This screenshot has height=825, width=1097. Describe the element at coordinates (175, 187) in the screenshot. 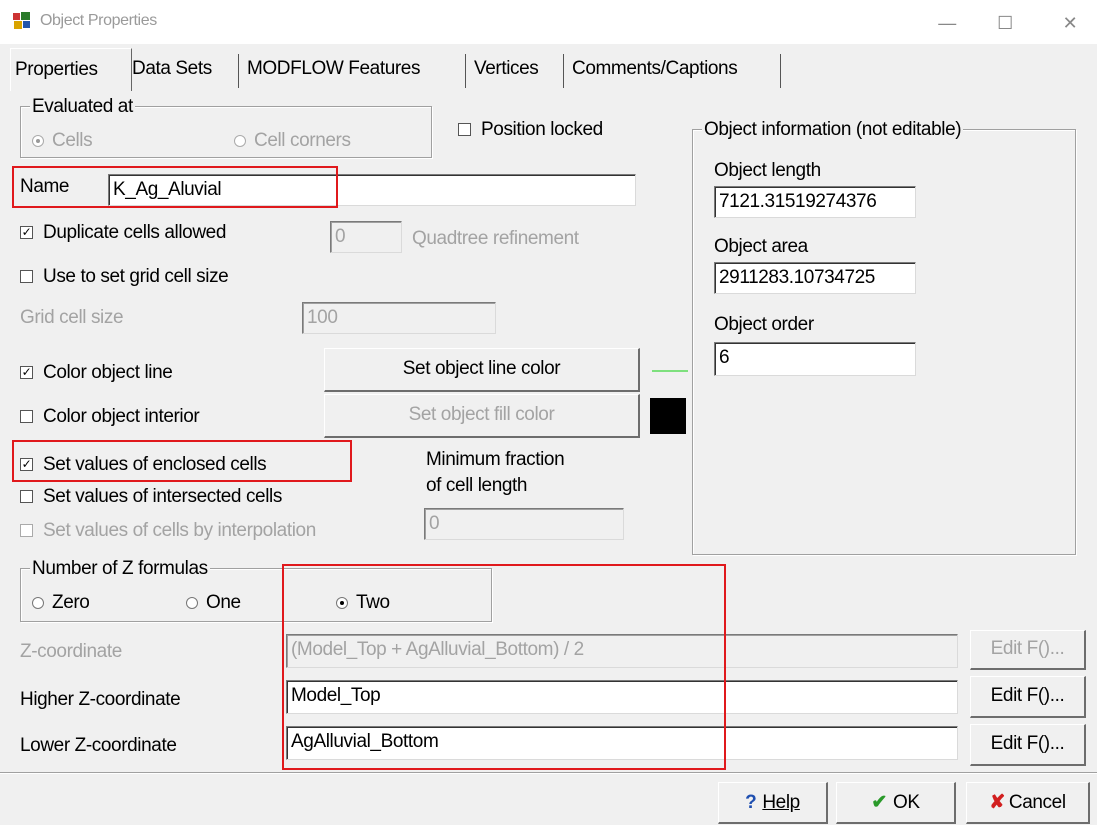

I see `highlight-name` at that location.